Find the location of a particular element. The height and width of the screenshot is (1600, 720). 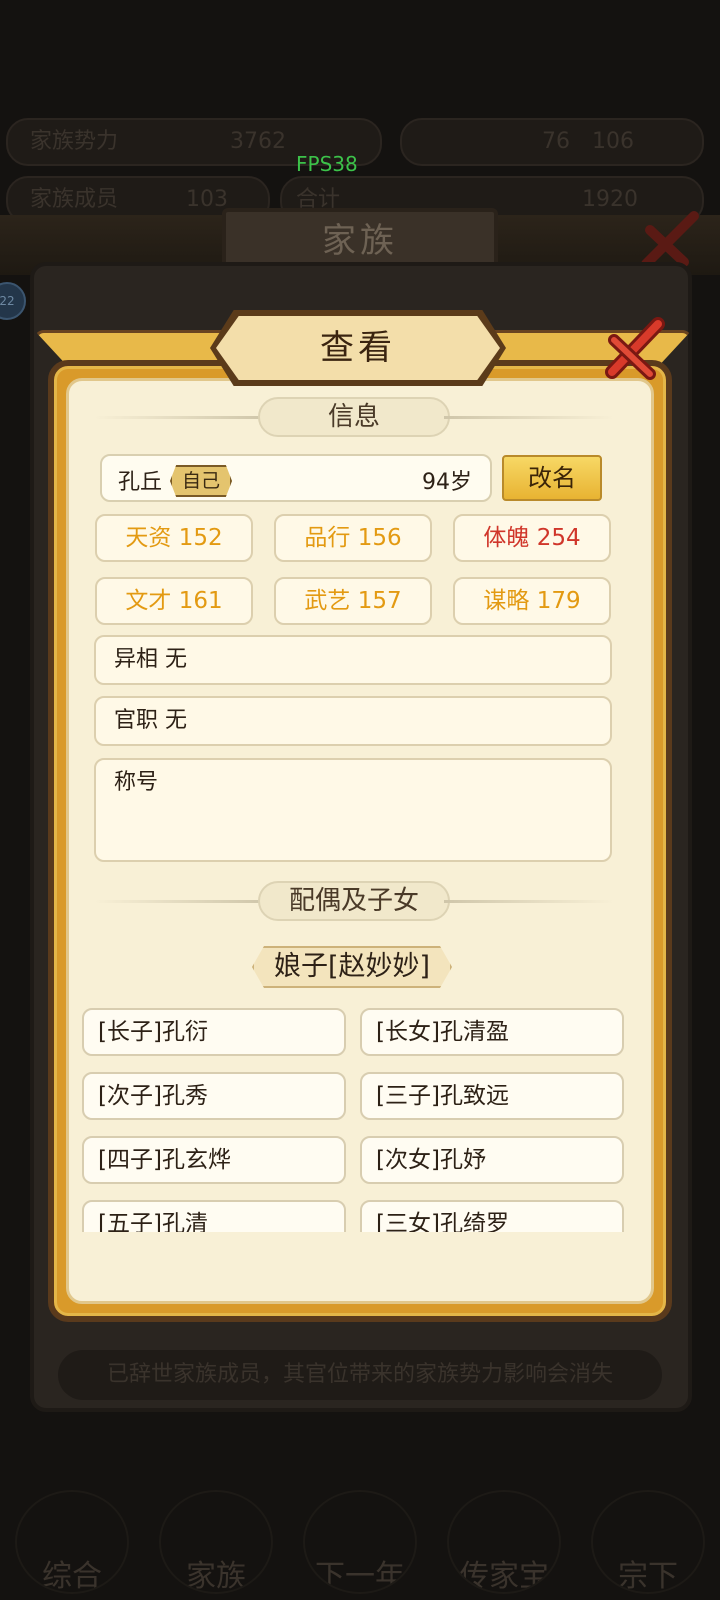

child-item: [三子]孔致远 is located at coordinates (492, 1096).